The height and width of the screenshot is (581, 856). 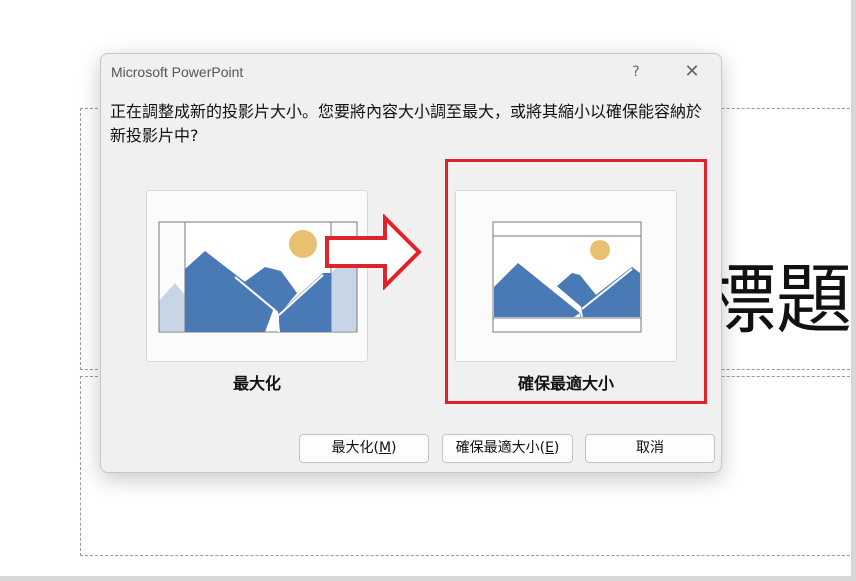 What do you see at coordinates (853, 290) in the screenshot?
I see `window-edge-right` at bounding box center [853, 290].